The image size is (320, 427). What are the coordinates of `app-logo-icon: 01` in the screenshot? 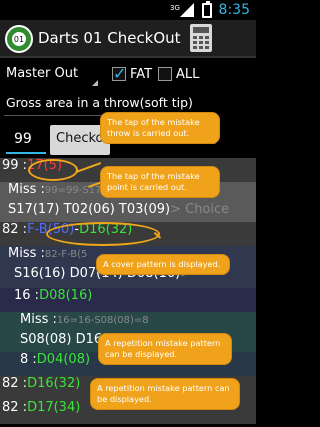 It's located at (19, 39).